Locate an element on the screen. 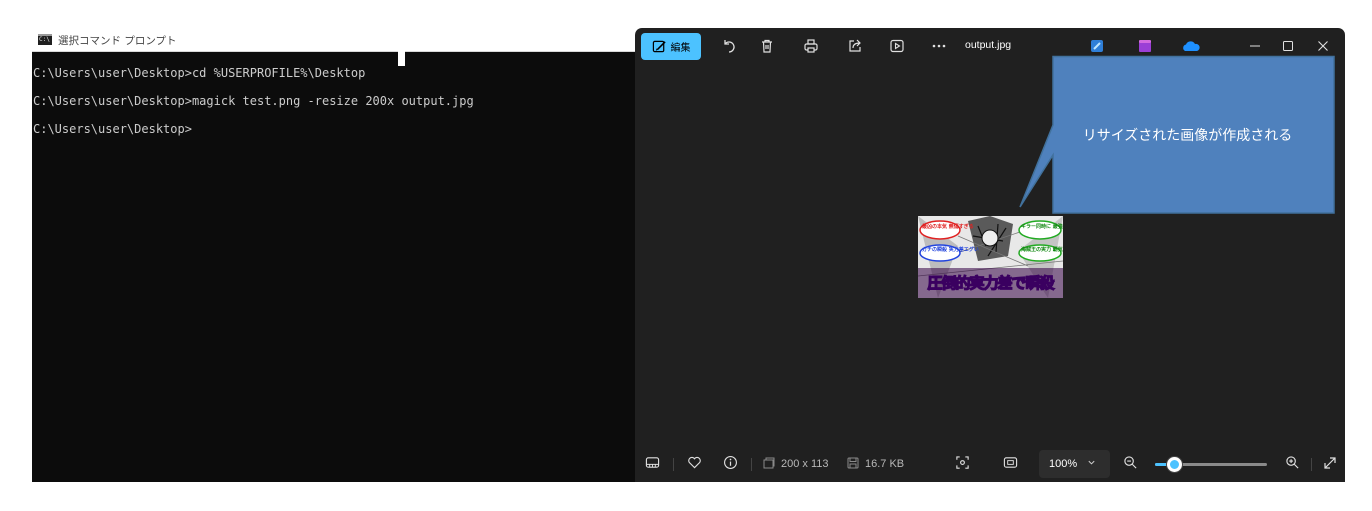  fit-window-icon is located at coordinates (1010, 464).